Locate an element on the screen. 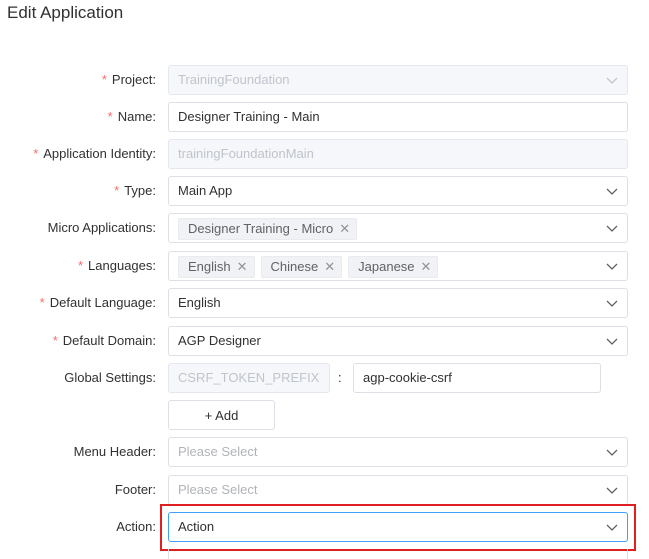 The height and width of the screenshot is (559, 649). identity-input: trainingFoundationMain is located at coordinates (398, 154).